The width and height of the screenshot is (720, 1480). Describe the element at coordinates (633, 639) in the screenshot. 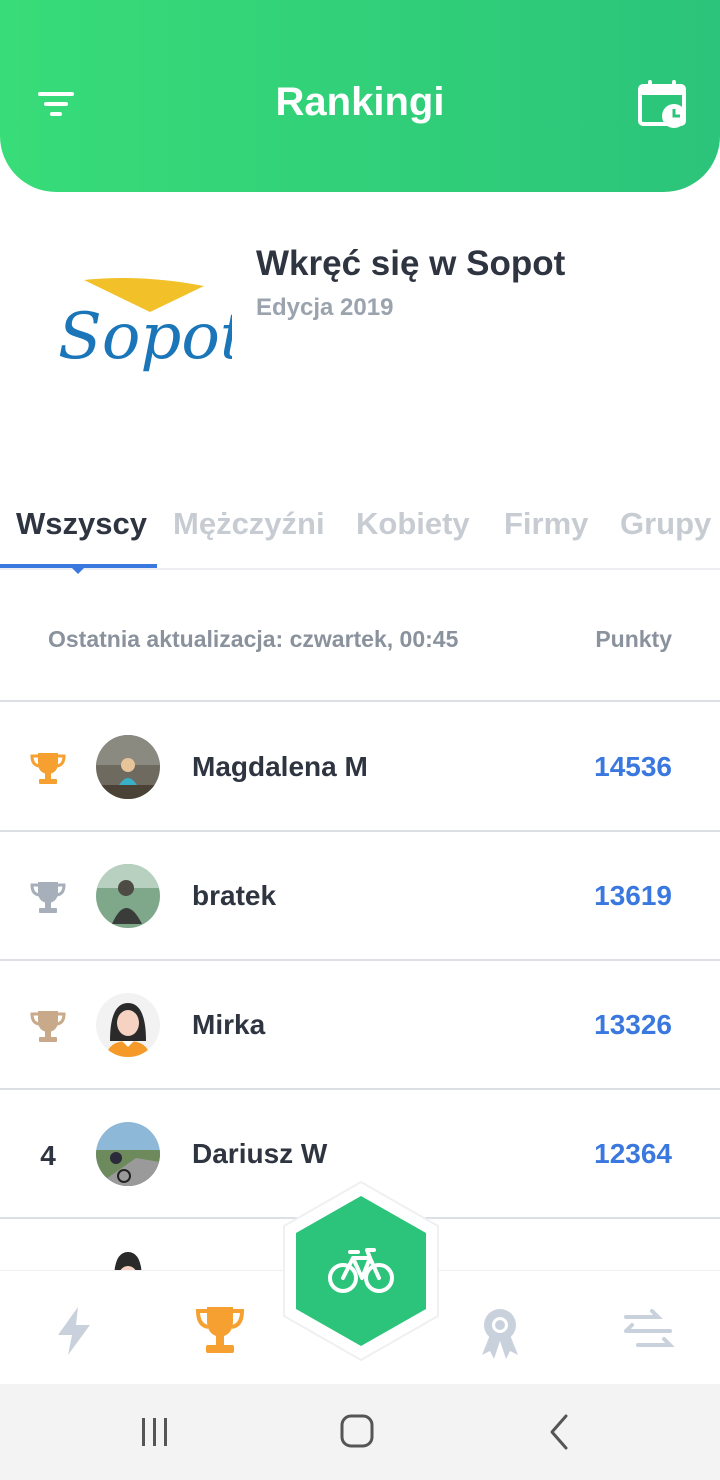

I see `points-column-header: Punkty` at that location.